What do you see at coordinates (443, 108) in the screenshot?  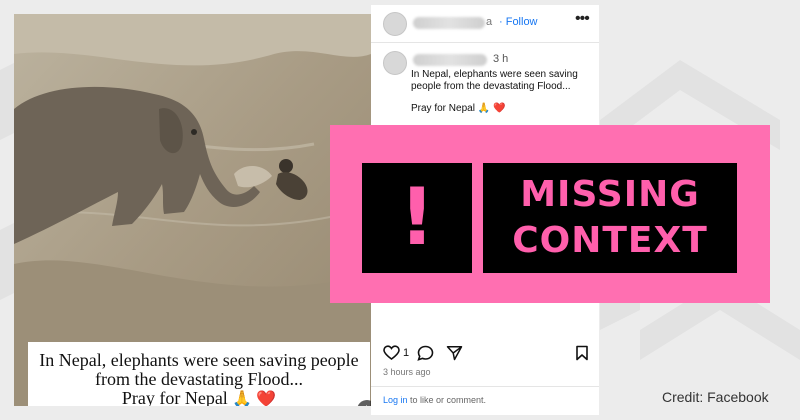 I see `post-text-pray: Pray for Nepal` at bounding box center [443, 108].